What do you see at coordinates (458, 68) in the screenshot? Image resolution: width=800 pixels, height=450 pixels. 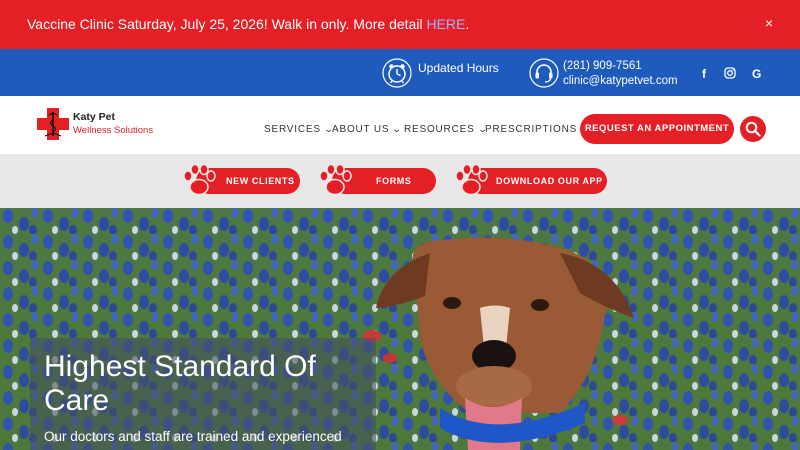 I see `hours-label: Updated Hours` at bounding box center [458, 68].